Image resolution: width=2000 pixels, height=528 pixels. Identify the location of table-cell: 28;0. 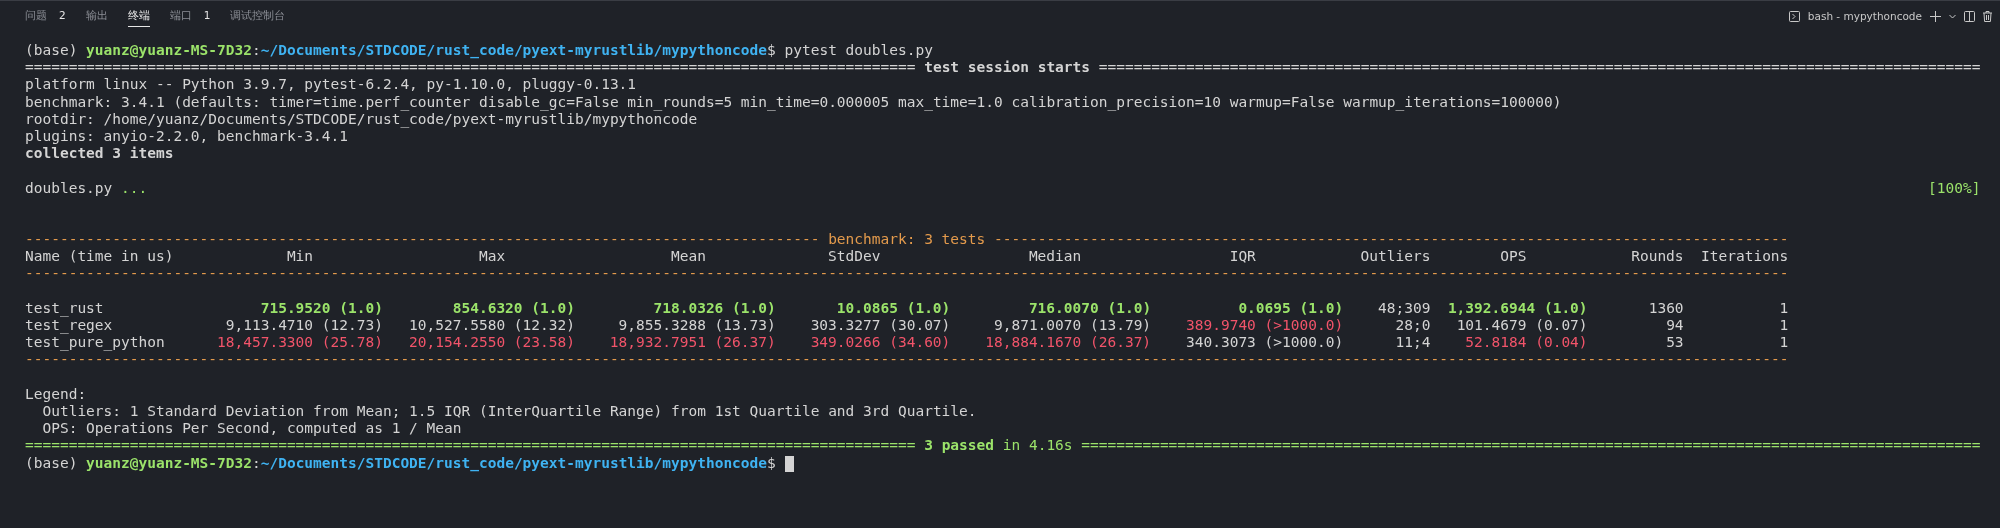
(1413, 325).